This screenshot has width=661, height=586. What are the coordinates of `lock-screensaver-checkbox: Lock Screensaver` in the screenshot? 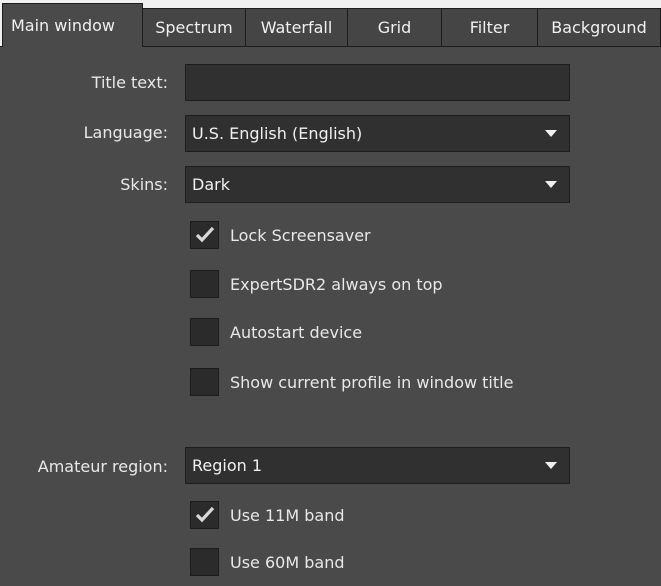 It's located at (280, 235).